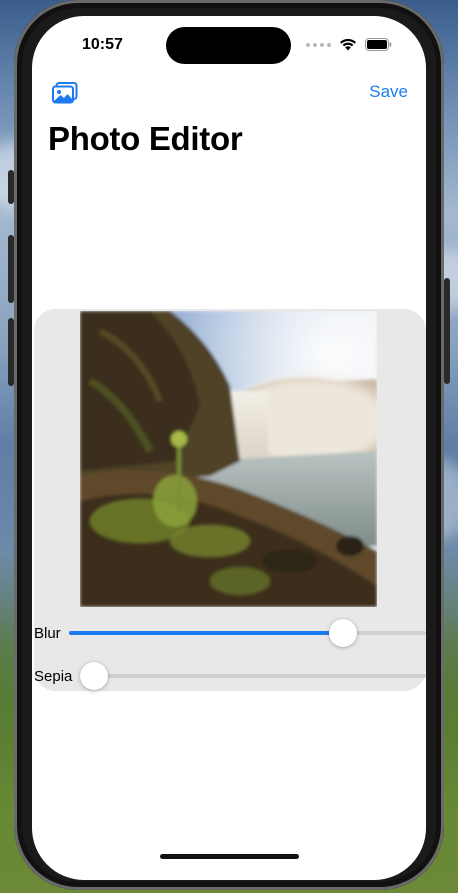  What do you see at coordinates (447, 331) in the screenshot?
I see `power-button` at bounding box center [447, 331].